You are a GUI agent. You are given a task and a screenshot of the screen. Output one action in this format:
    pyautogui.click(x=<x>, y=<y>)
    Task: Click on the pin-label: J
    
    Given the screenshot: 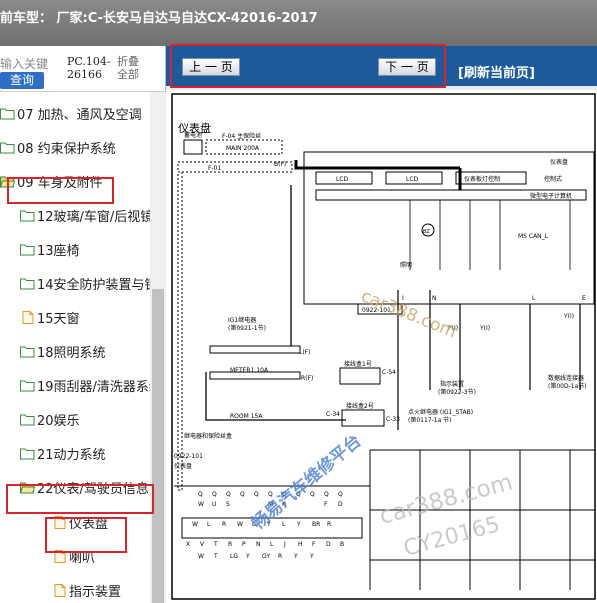 What is the action you would take?
    pyautogui.click(x=284, y=544)
    